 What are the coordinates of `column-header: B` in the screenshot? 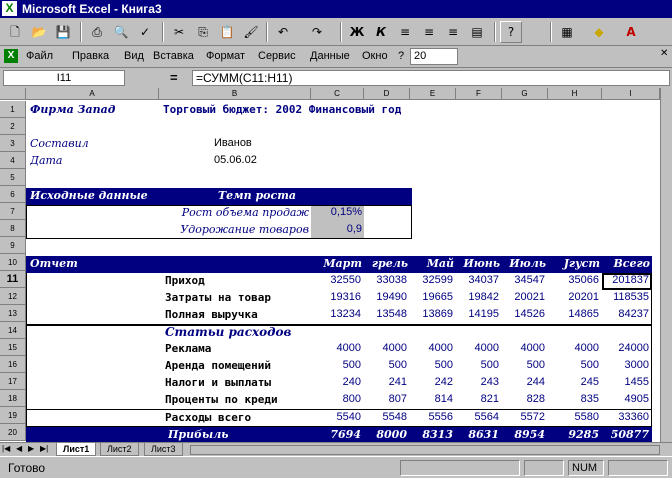 It's located at (235, 94).